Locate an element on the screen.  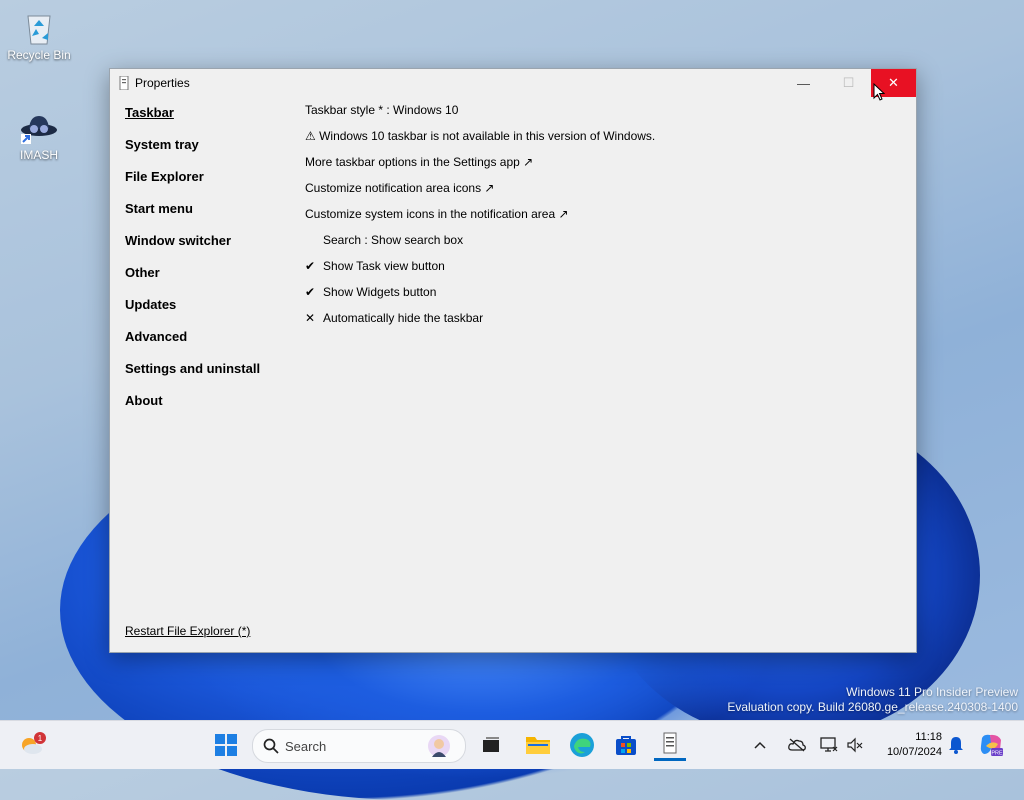
sidebar-item-taskbar: Taskbar is located at coordinates (210, 121).